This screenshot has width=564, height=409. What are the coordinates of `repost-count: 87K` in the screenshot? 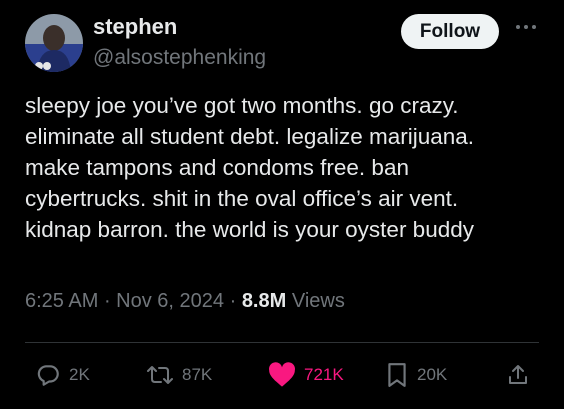 It's located at (197, 374).